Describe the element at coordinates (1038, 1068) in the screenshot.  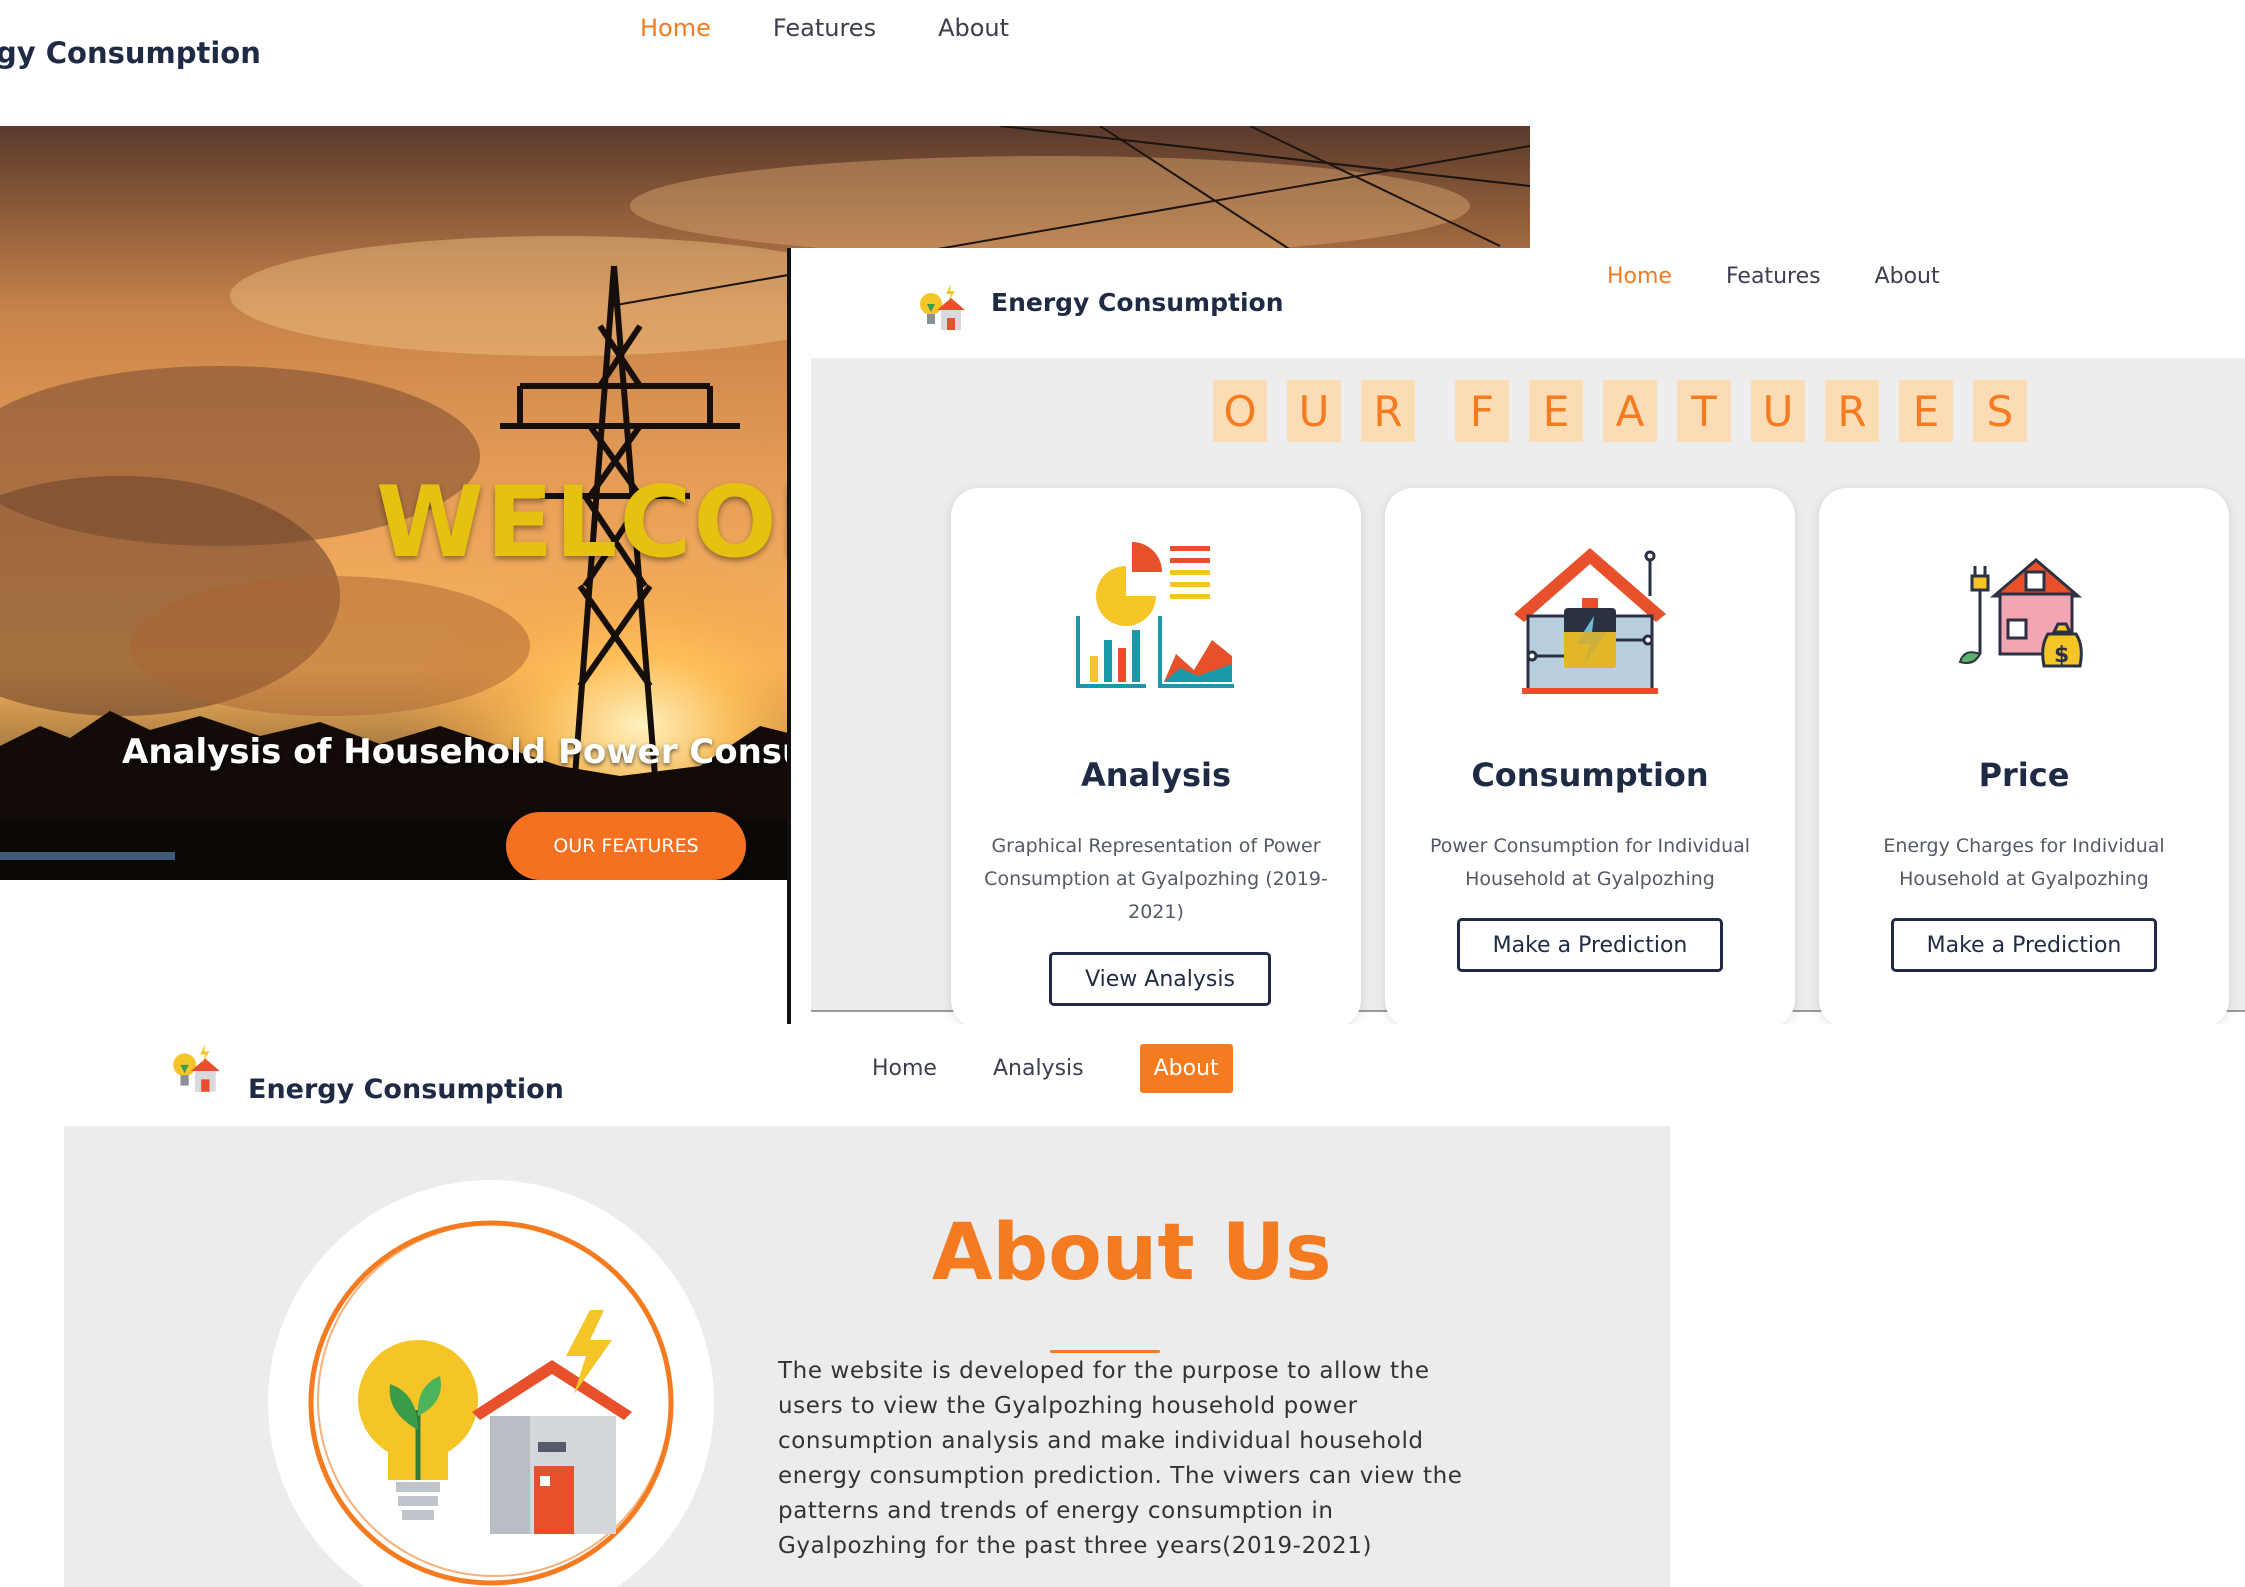
I see `nav-analysis: Analysis` at that location.